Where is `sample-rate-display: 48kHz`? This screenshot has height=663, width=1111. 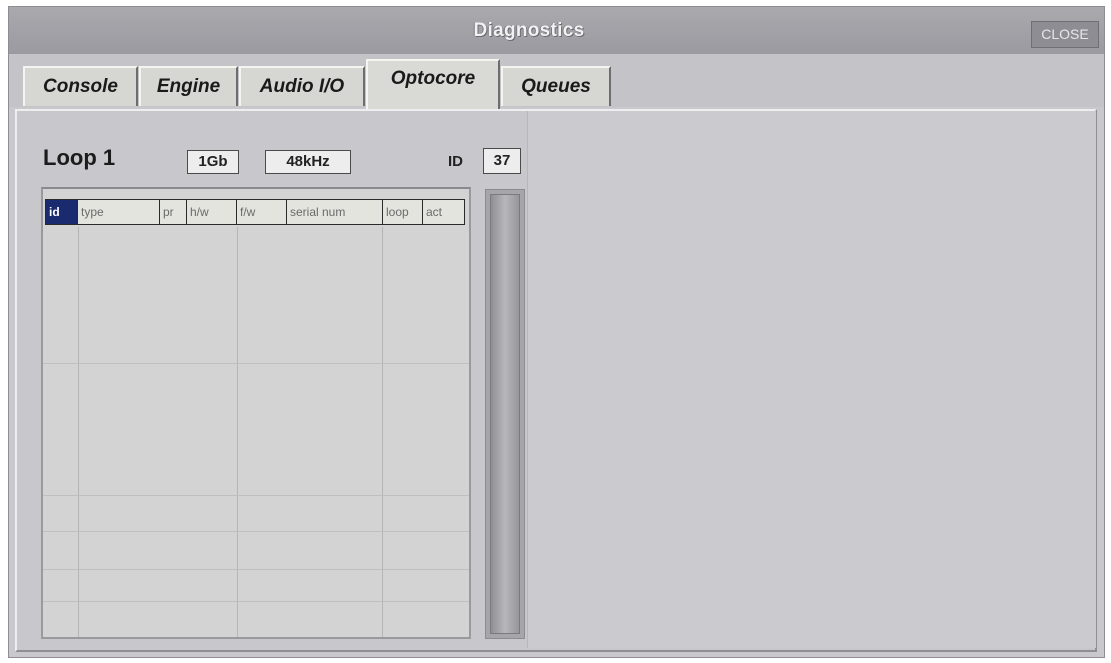 sample-rate-display: 48kHz is located at coordinates (308, 162).